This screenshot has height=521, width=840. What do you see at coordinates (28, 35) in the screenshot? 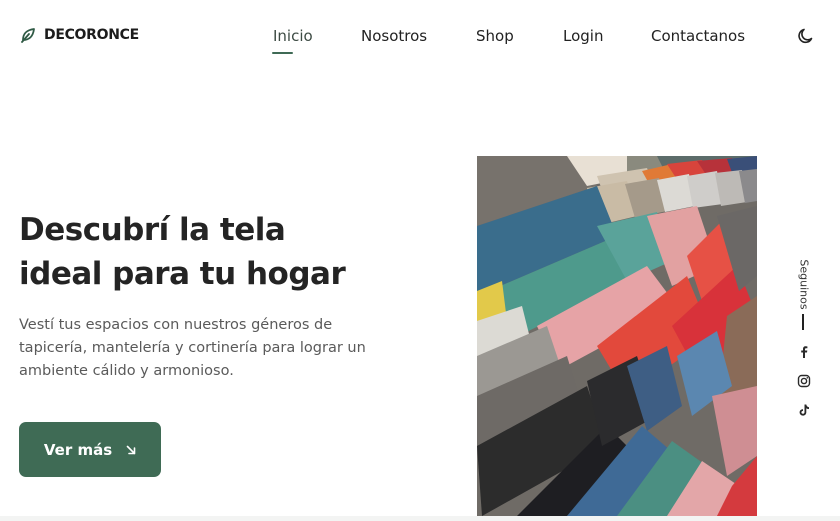
I see `leaf-icon` at bounding box center [28, 35].